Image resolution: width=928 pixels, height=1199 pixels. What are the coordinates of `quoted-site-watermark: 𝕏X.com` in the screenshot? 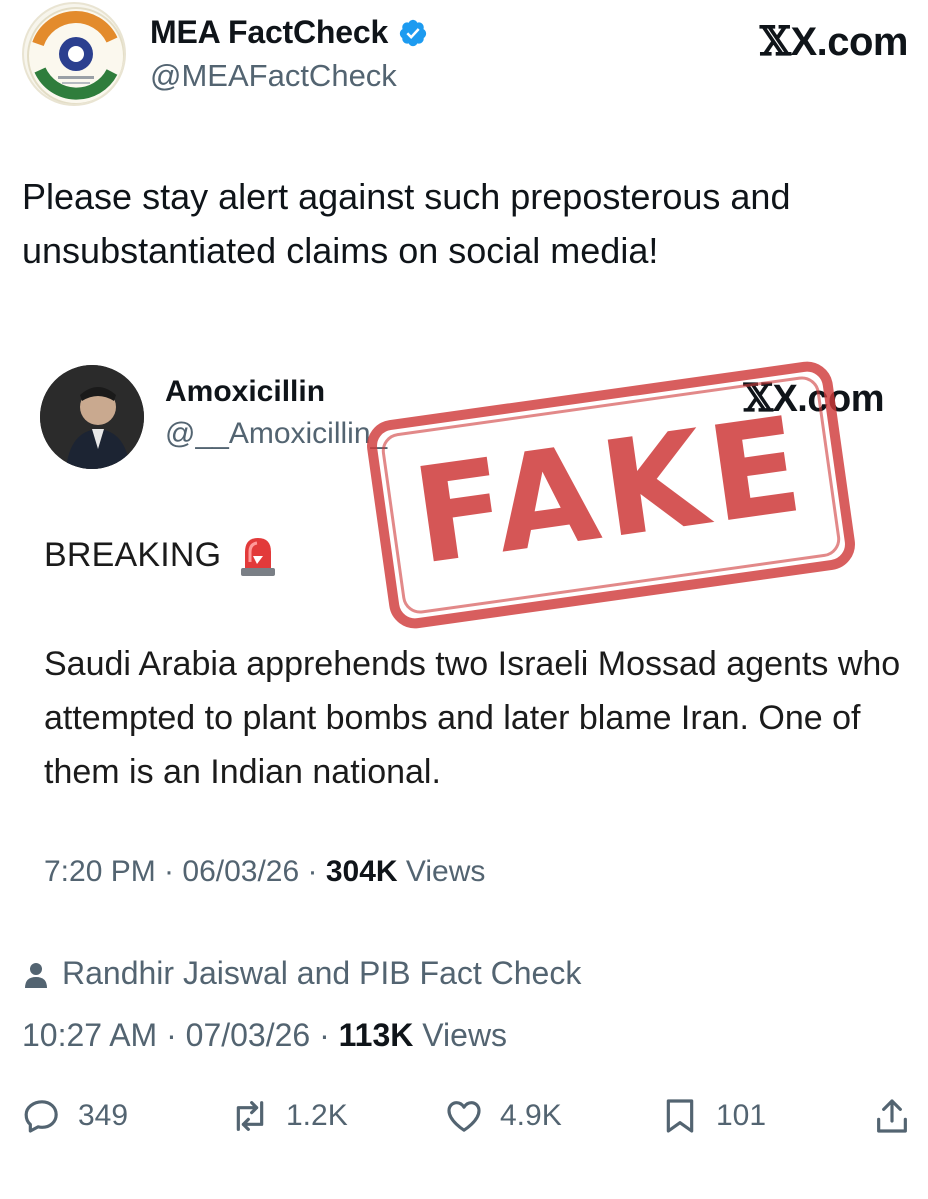 It's located at (813, 397).